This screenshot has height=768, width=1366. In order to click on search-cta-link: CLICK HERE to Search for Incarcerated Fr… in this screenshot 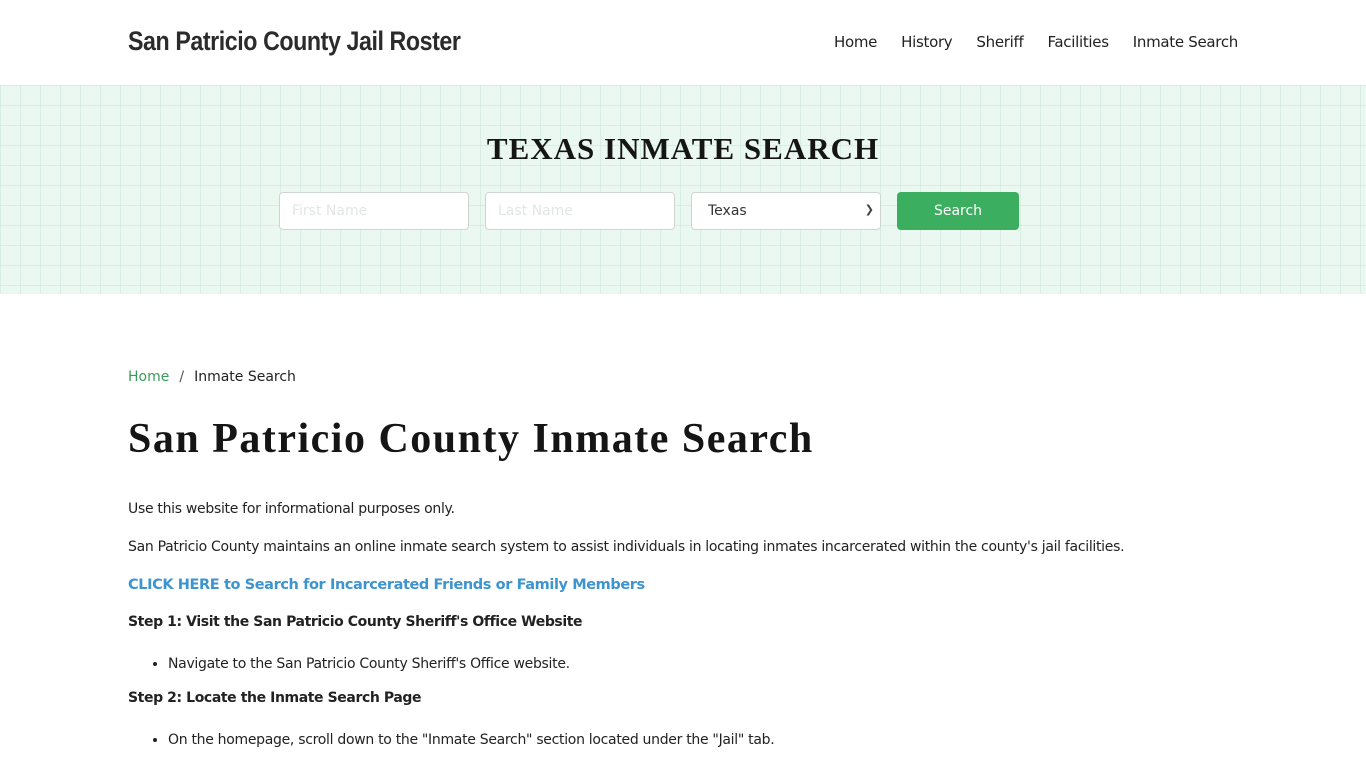, I will do `click(386, 585)`.